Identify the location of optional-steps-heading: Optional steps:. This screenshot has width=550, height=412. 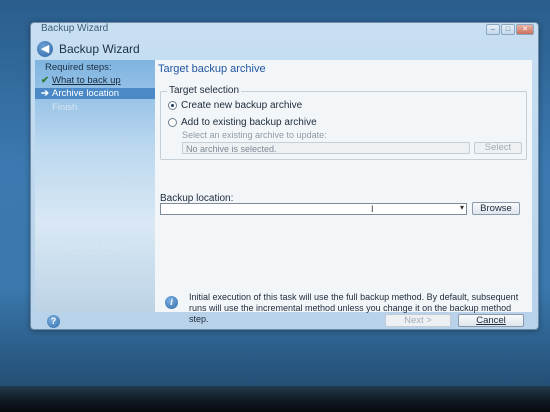
(95, 246).